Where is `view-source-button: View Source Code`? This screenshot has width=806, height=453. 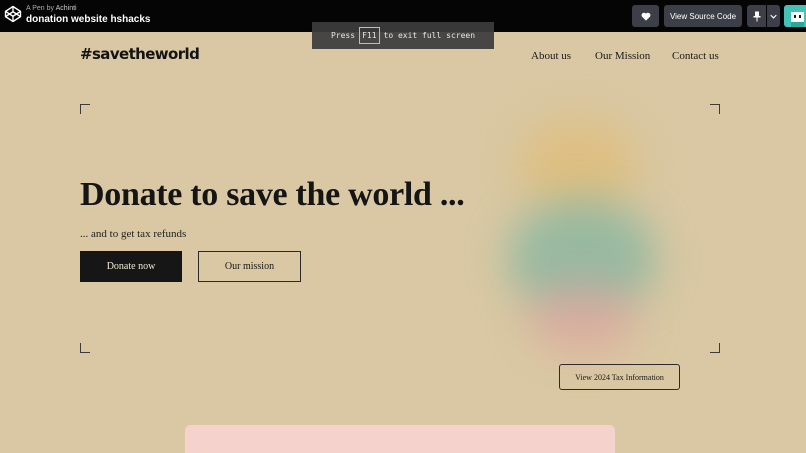 view-source-button: View Source Code is located at coordinates (703, 16).